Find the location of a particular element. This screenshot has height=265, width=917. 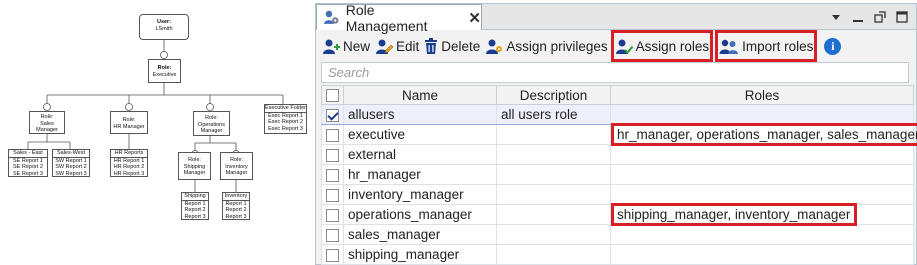

table-row: sales_manager is located at coordinates (617, 234).